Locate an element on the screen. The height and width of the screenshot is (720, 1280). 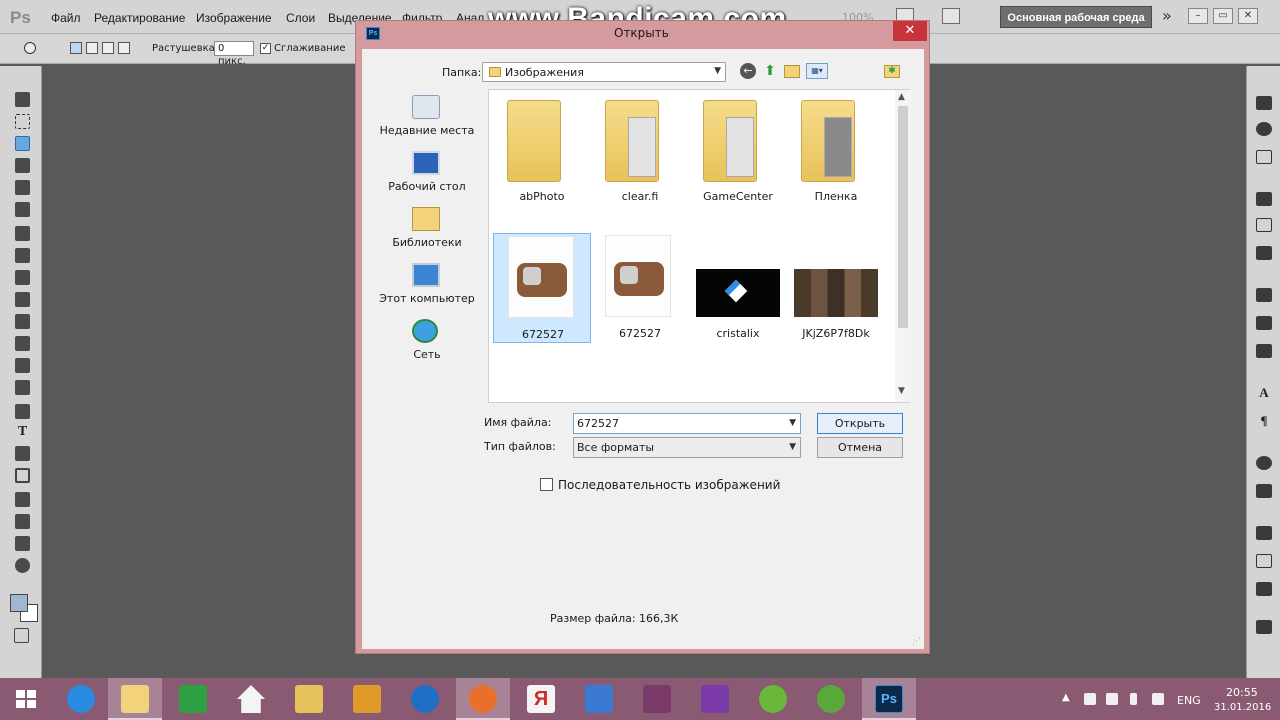
taskbar-teamviewer is located at coordinates (425, 699).